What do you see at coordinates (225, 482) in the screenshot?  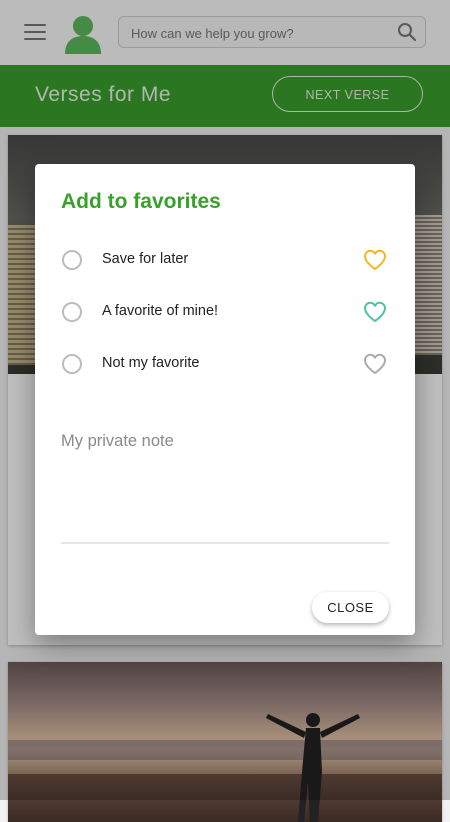 I see `private-note-input` at bounding box center [225, 482].